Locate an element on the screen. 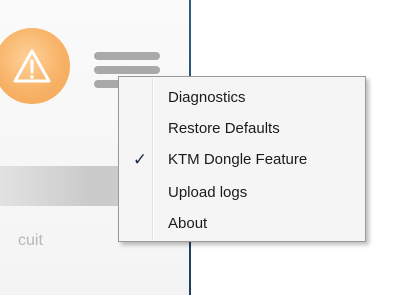 This screenshot has width=399, height=295. menu-item-ktm-dongle-feature: ✓ KTM Dongle Feature is located at coordinates (242, 160).